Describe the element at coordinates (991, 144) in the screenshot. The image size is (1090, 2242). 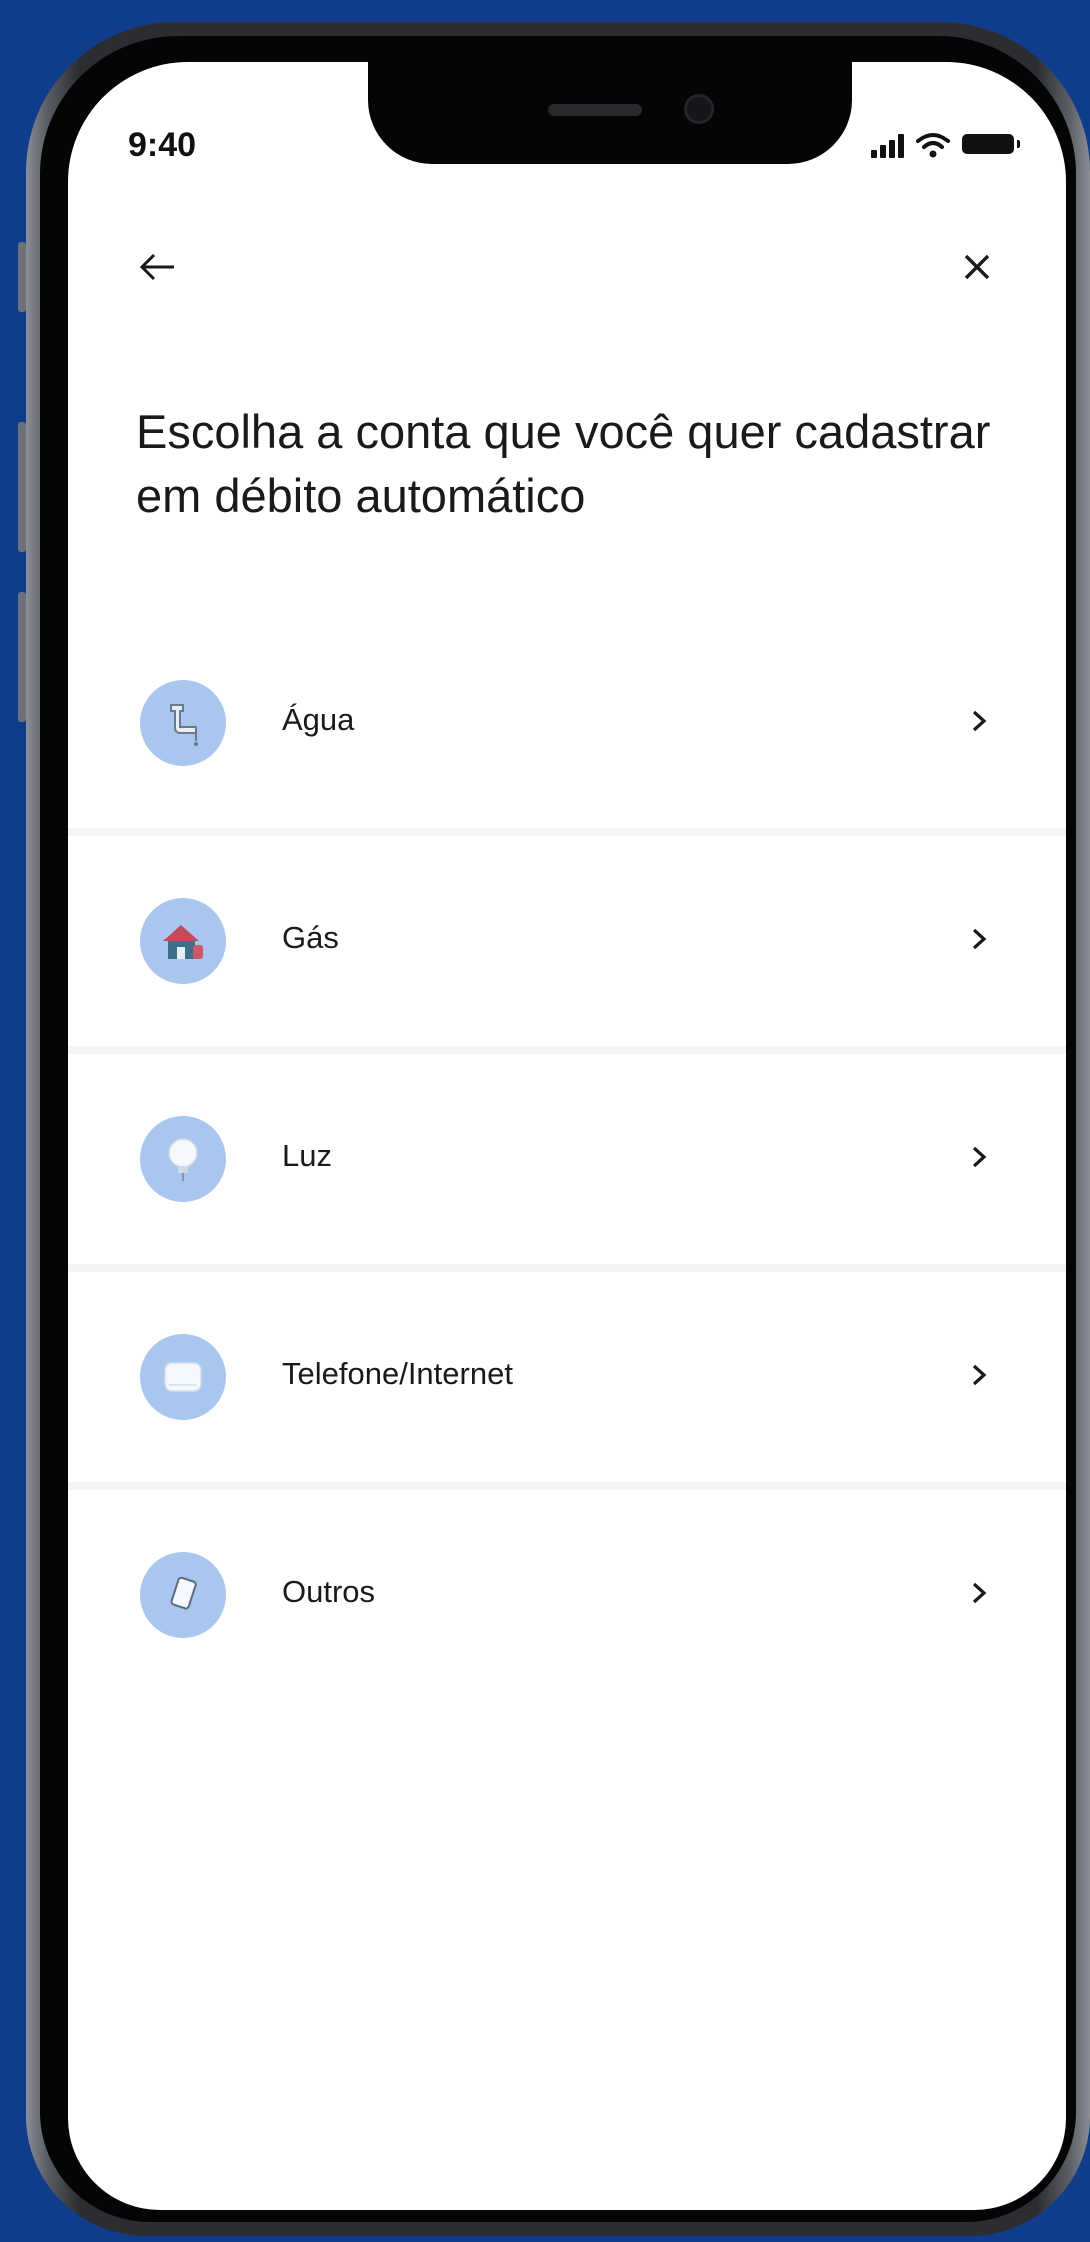
I see `battery-icon` at that location.